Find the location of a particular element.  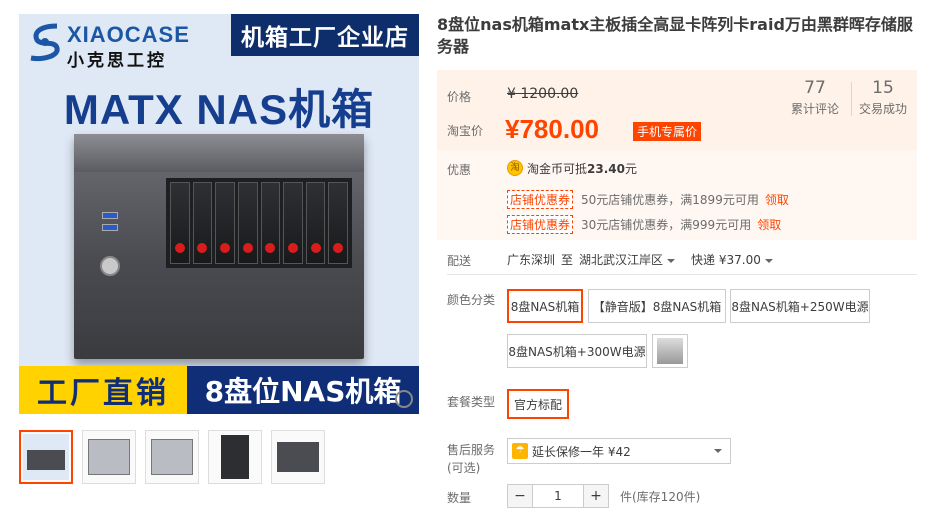

price-label: 价格 is located at coordinates (459, 97).